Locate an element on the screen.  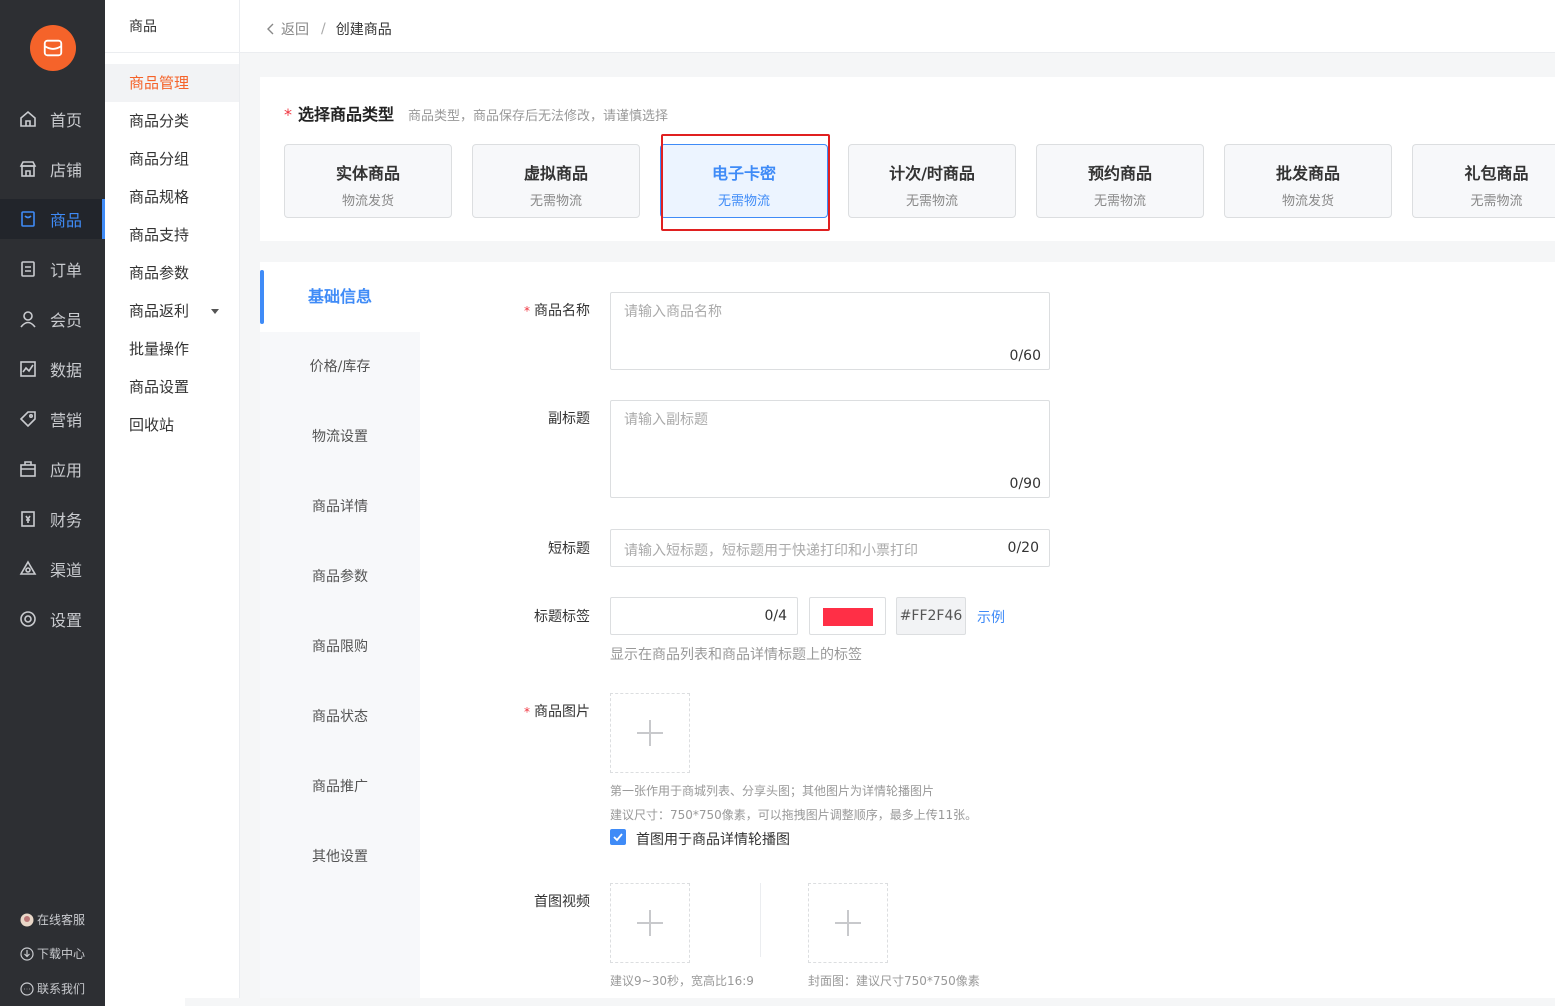
submenu-item-batch-ops: 批量操作 is located at coordinates (172, 349).